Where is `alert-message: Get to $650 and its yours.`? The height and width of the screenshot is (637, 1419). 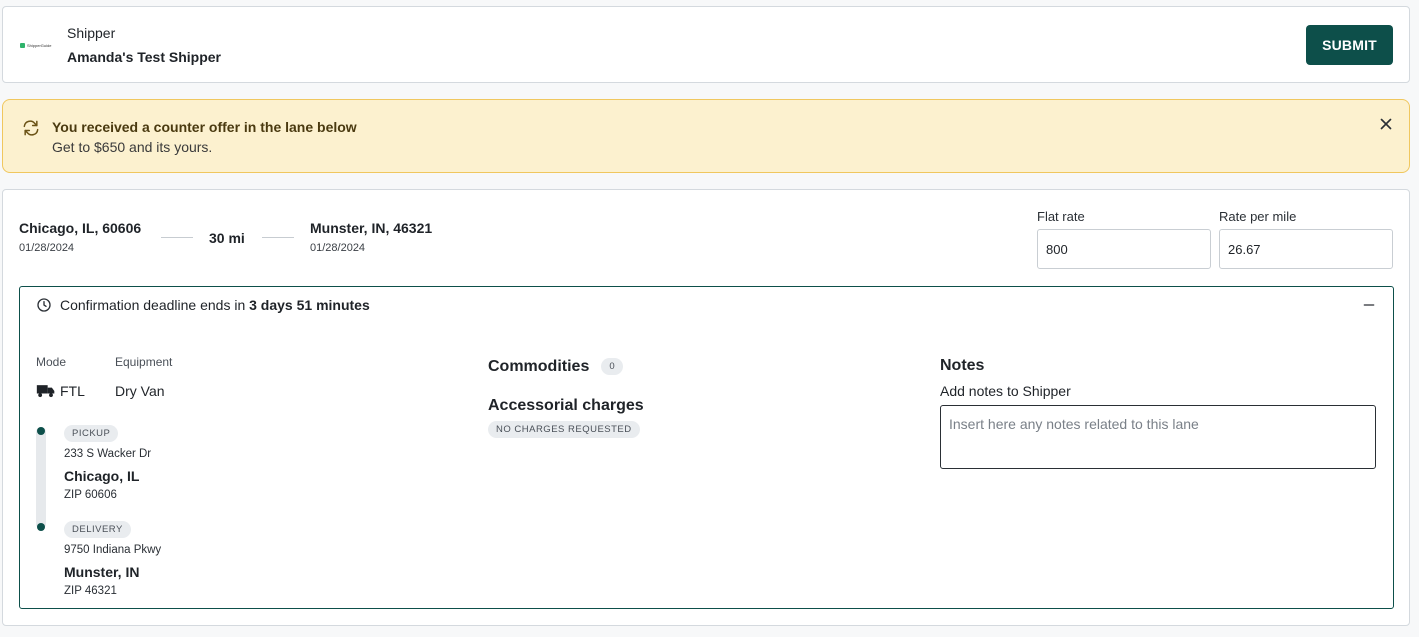 alert-message: Get to $650 and its yours. is located at coordinates (132, 147).